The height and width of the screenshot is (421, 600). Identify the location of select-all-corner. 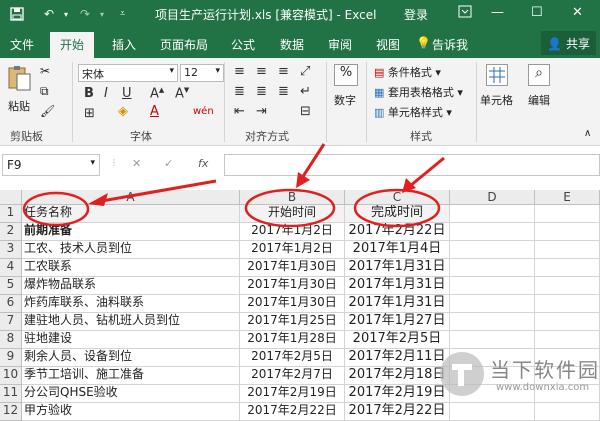
(11, 197).